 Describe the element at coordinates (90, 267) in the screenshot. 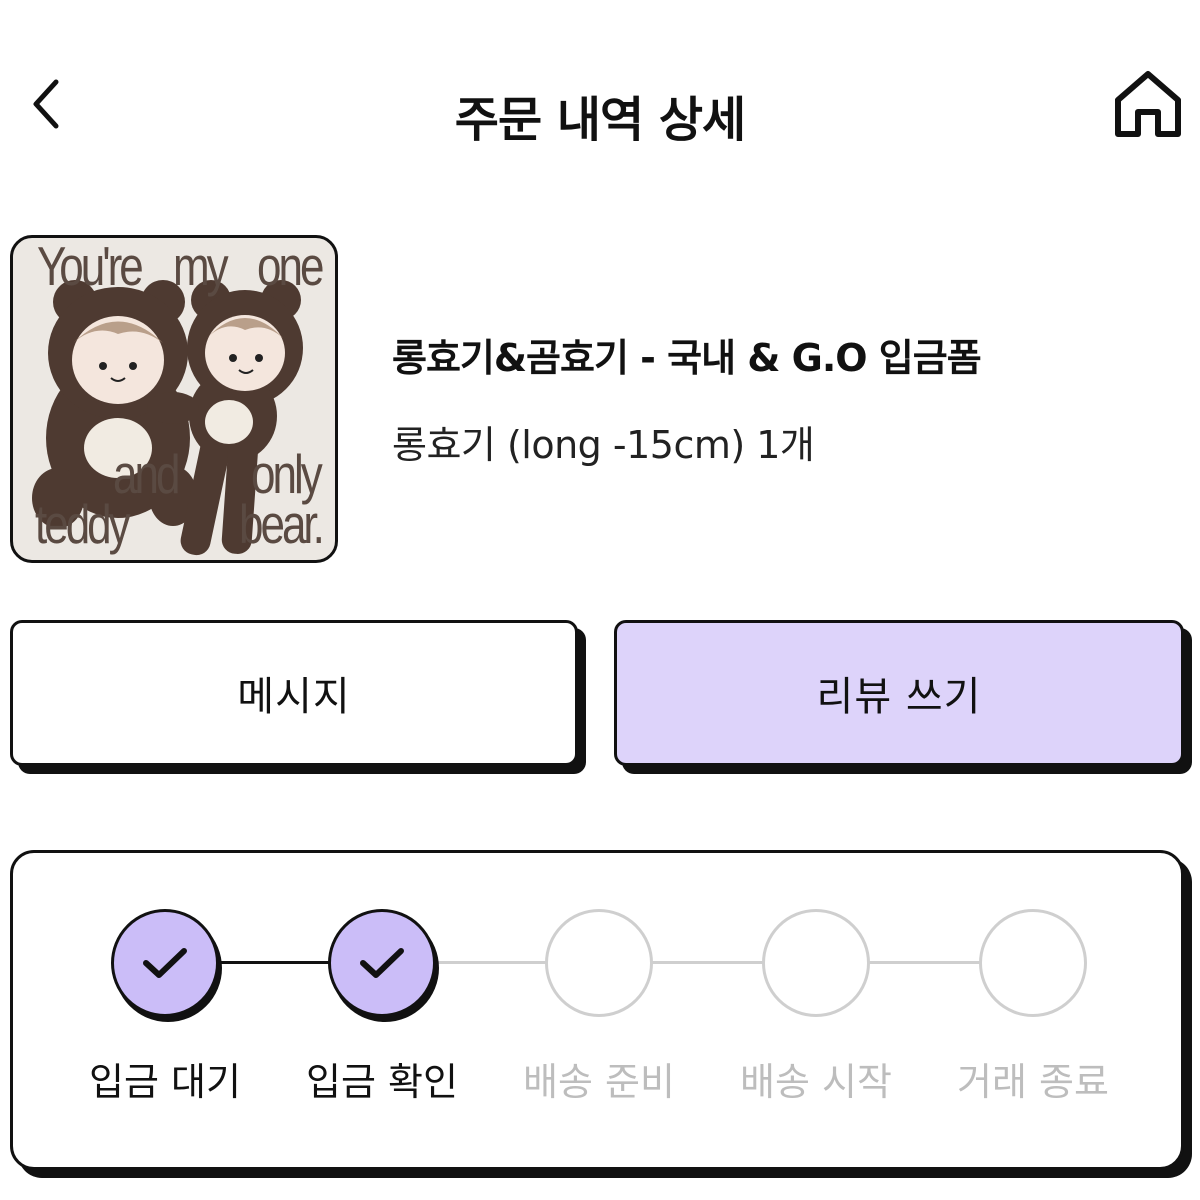

I see `image-text-youre: You're` at that location.